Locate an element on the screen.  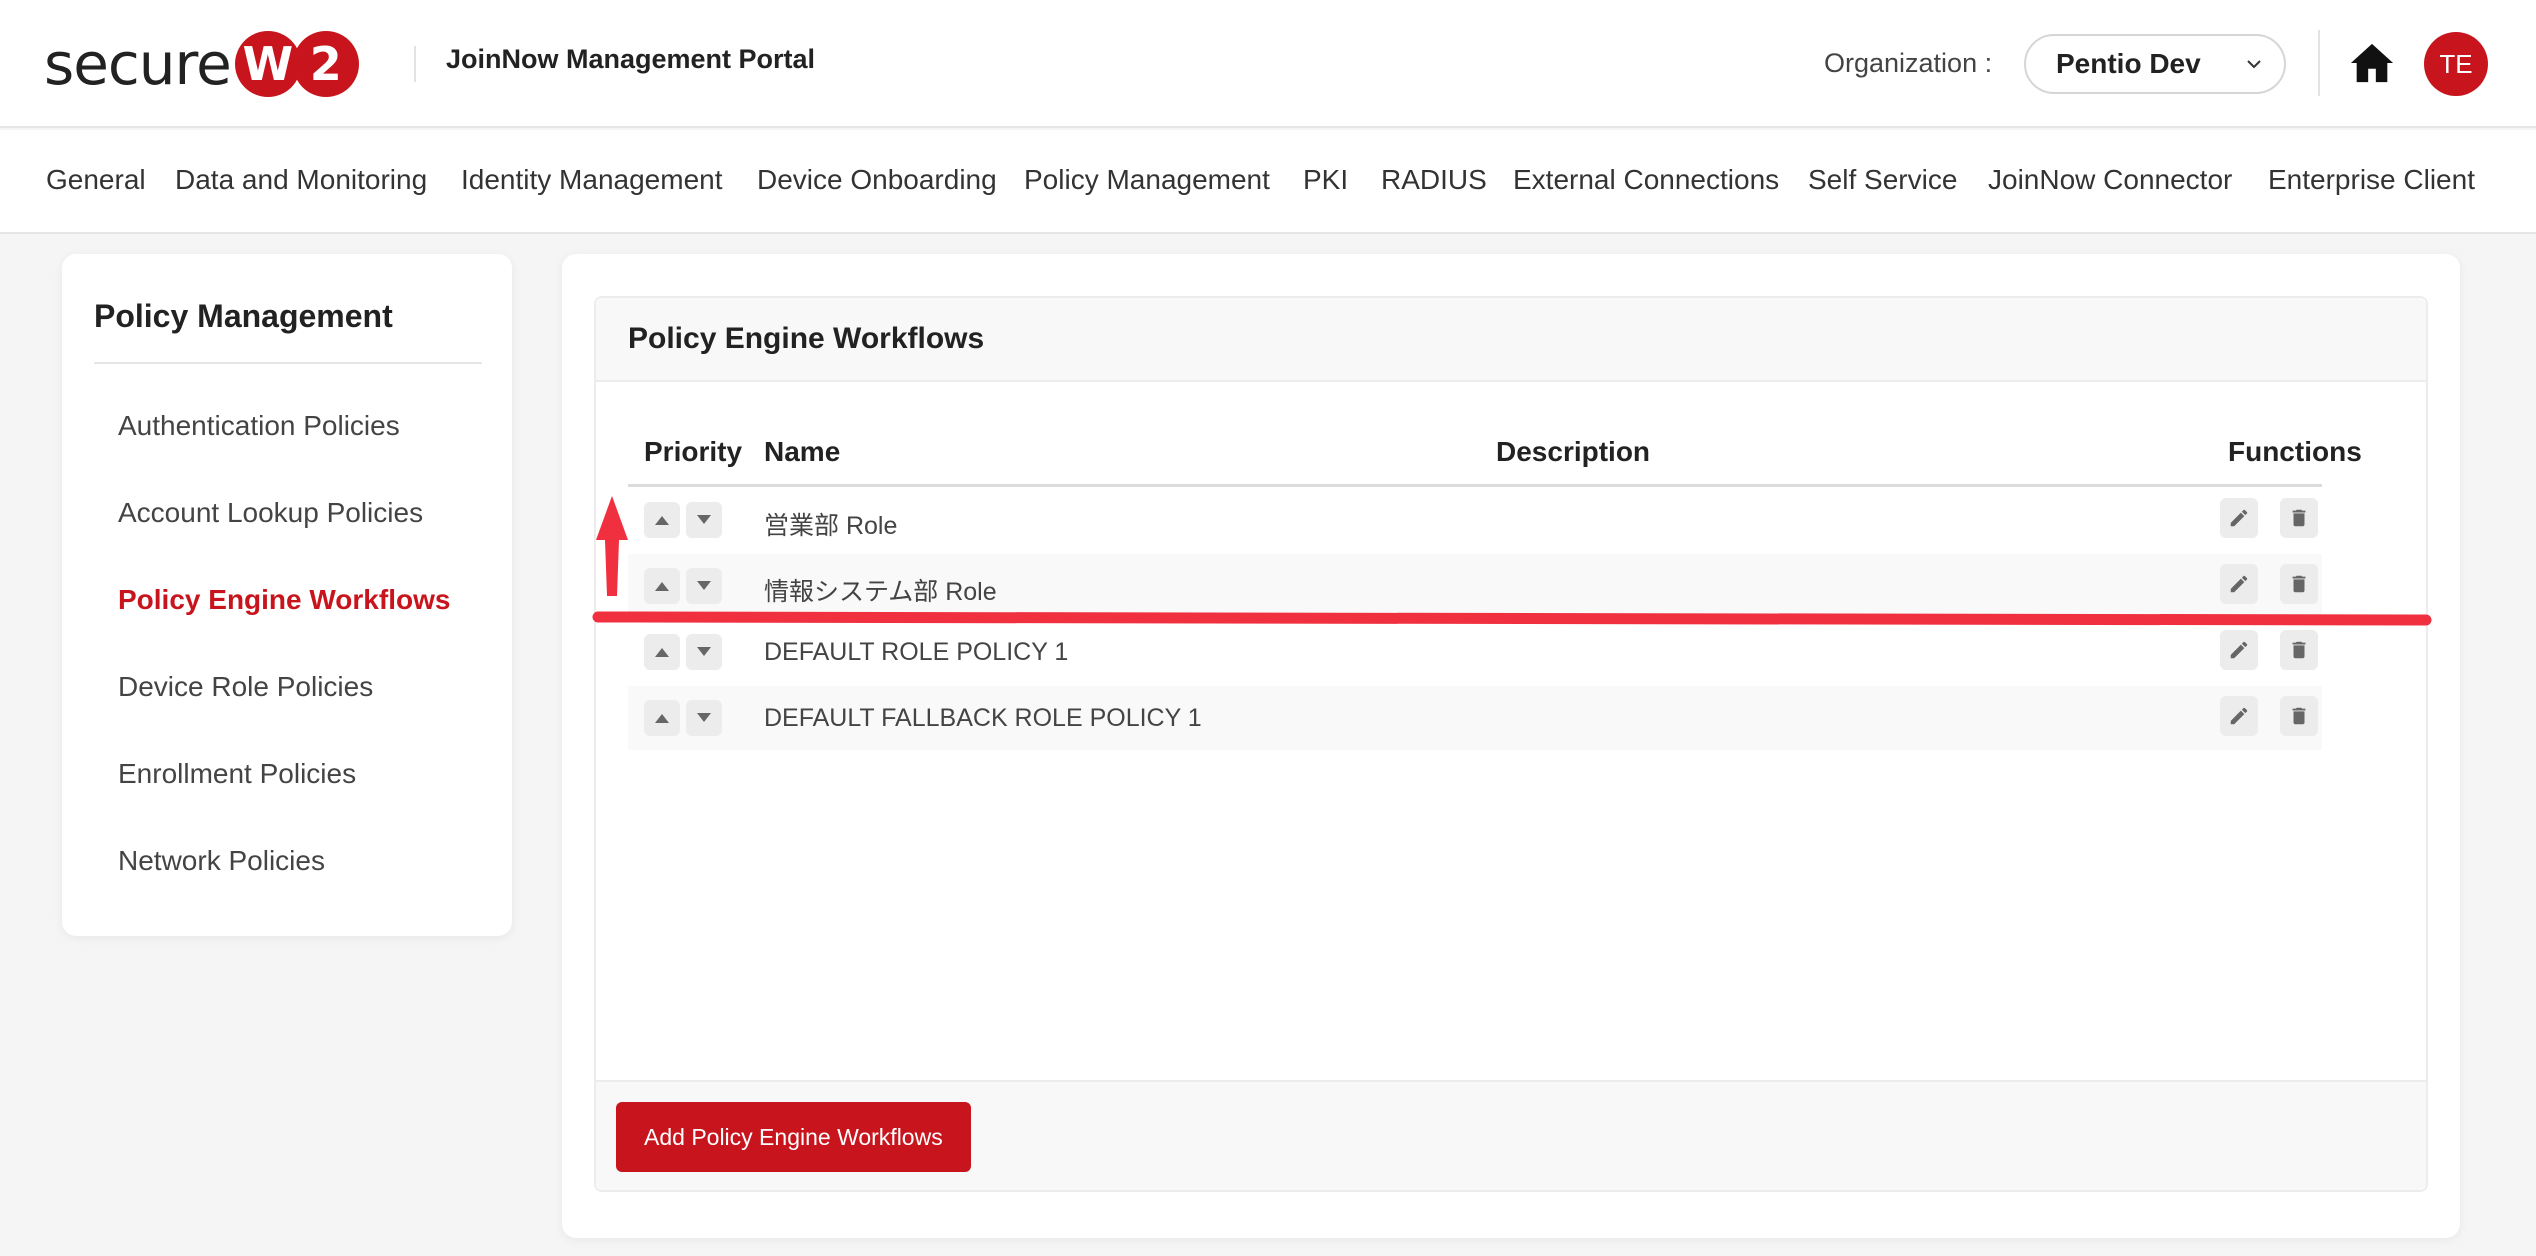
nav-item-radius: RADIUS is located at coordinates (1434, 180).